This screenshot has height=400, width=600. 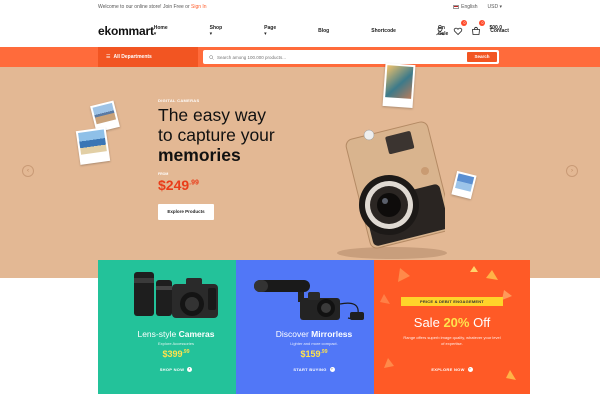 What do you see at coordinates (179, 100) in the screenshot?
I see `hero-category-label: DIGITAL CAMERAS` at bounding box center [179, 100].